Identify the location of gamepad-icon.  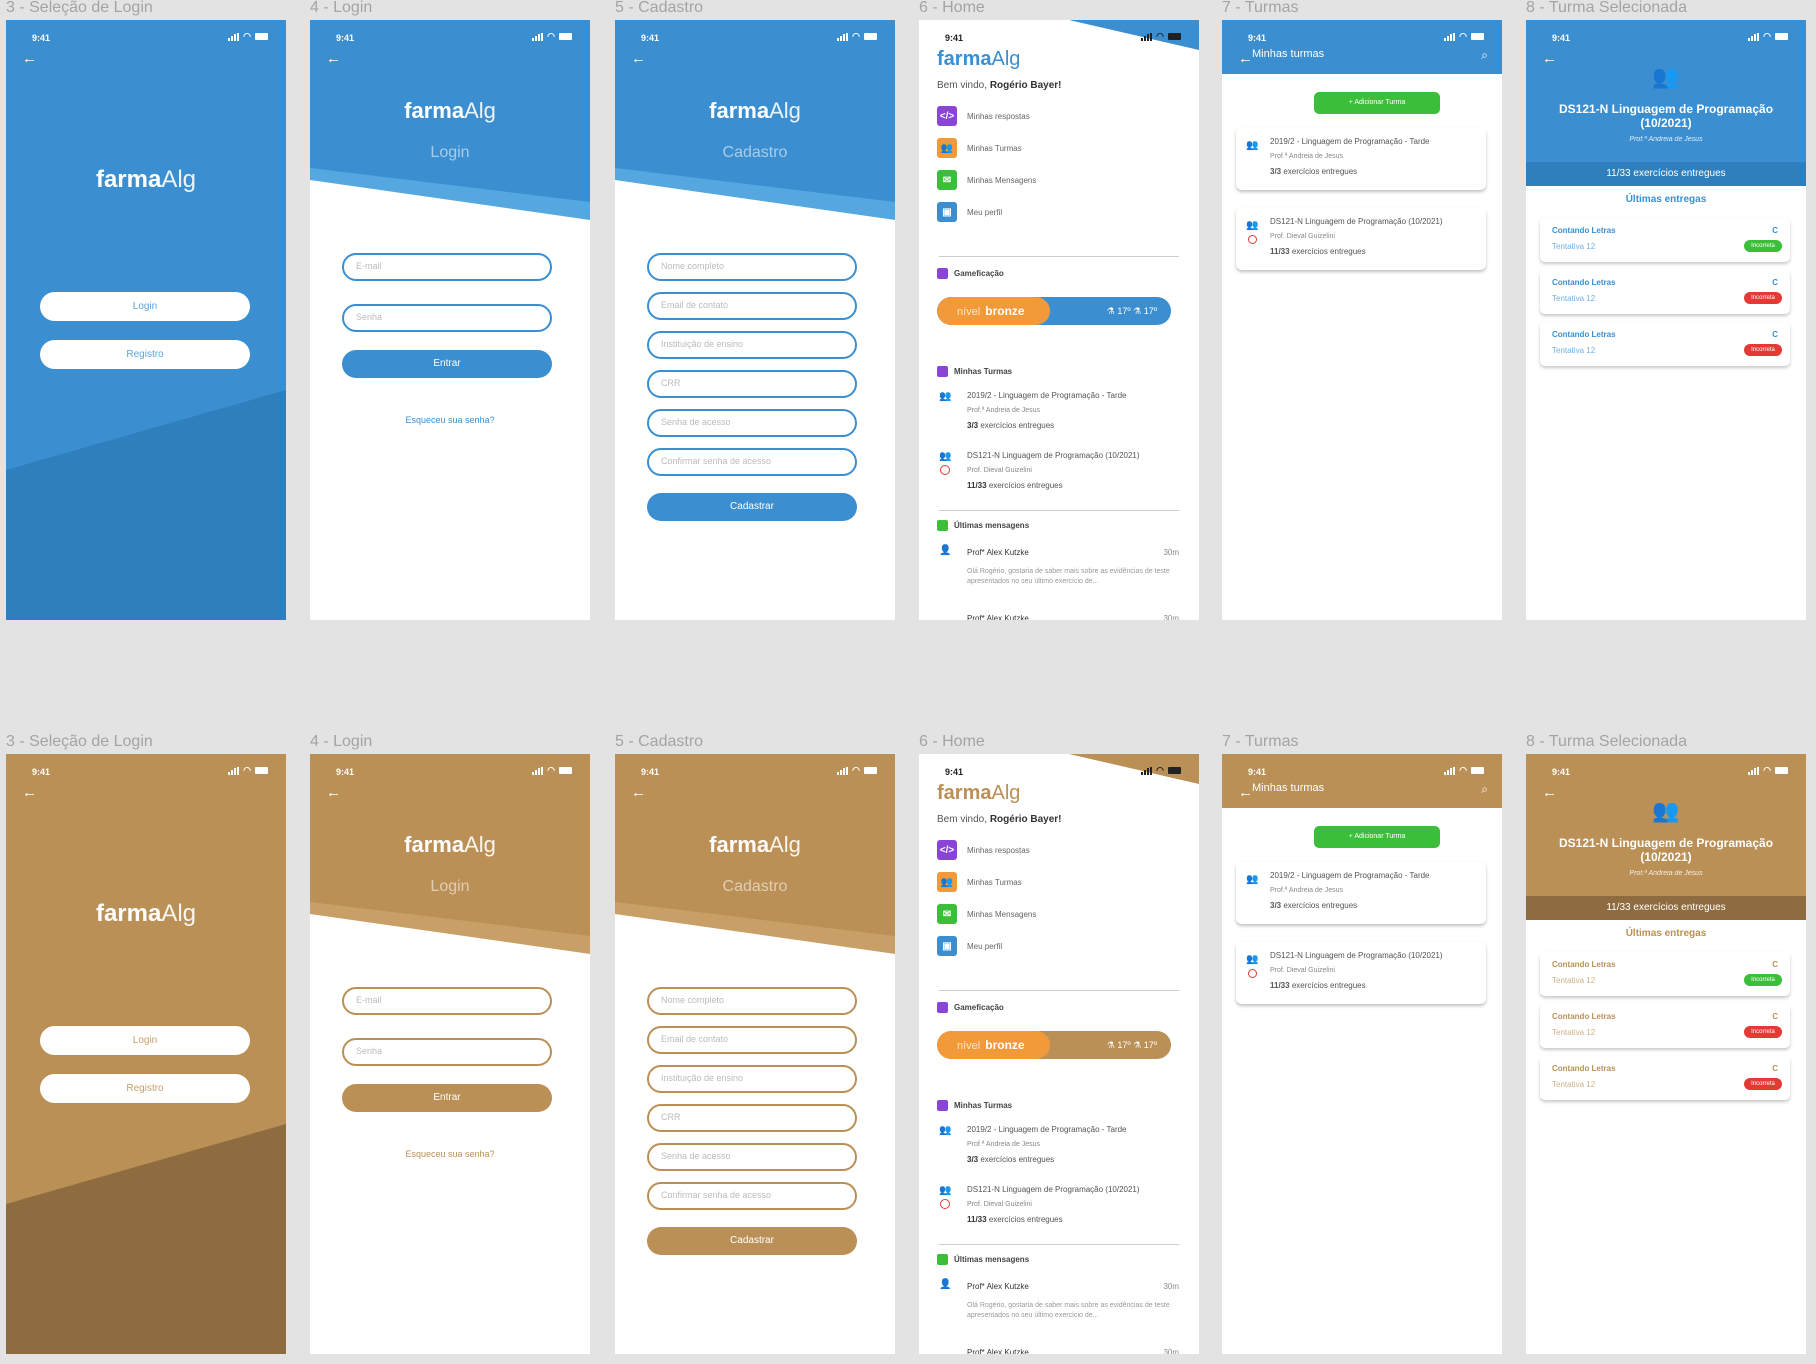
(942, 1007).